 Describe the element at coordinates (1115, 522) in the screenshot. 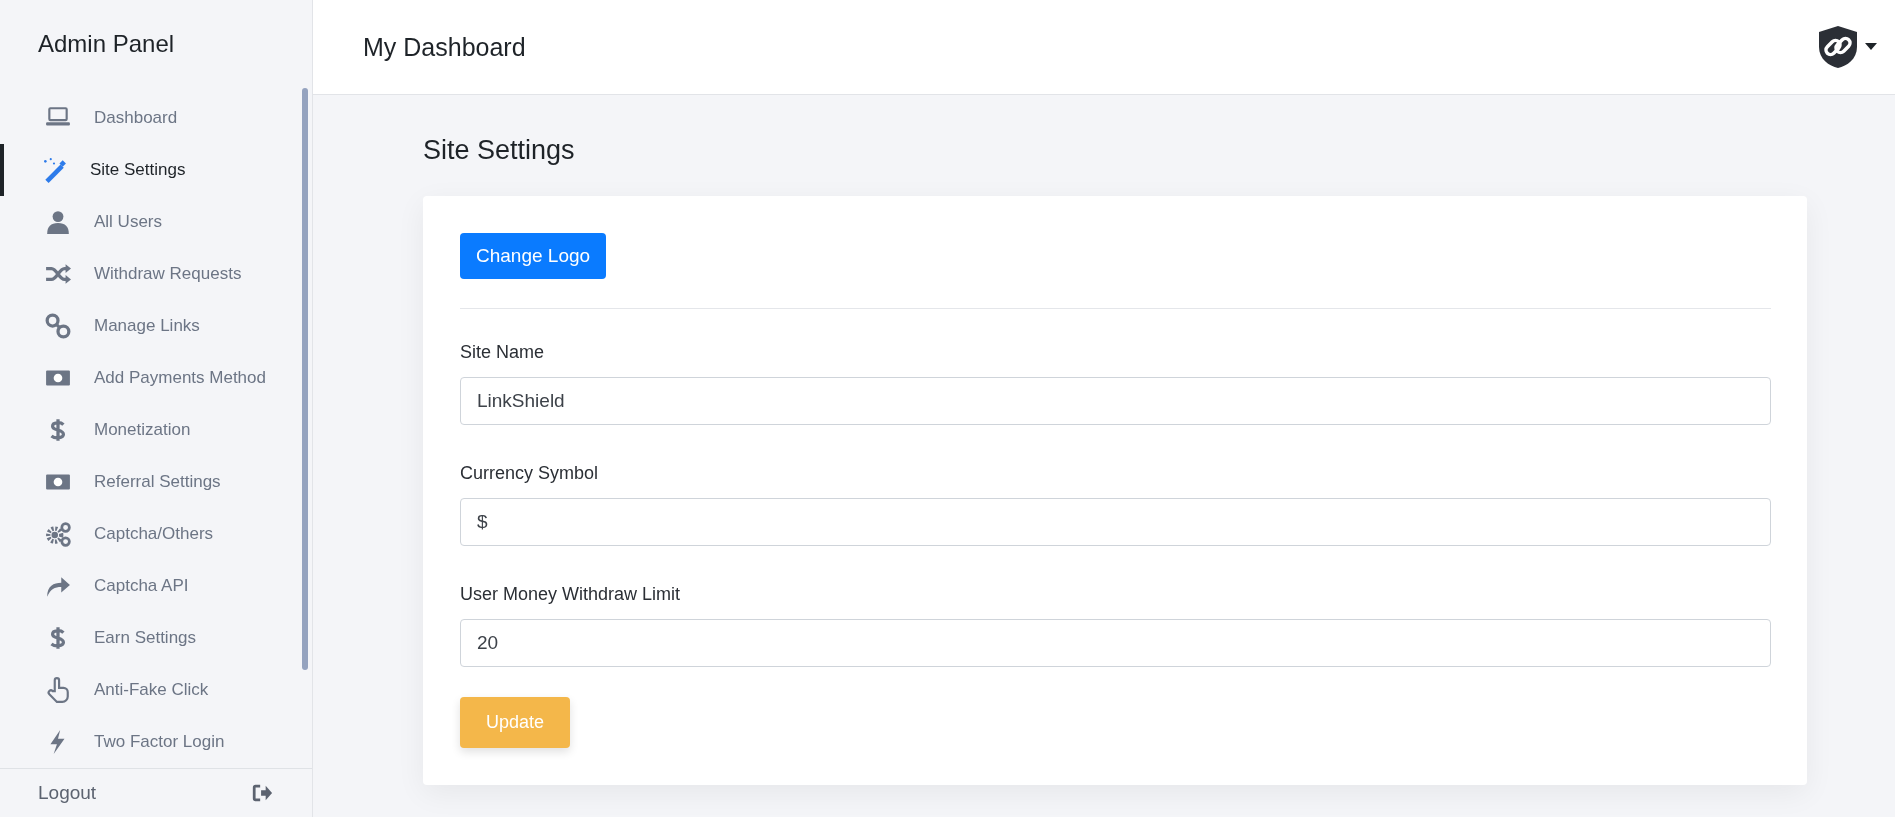

I see `input-field: $` at that location.